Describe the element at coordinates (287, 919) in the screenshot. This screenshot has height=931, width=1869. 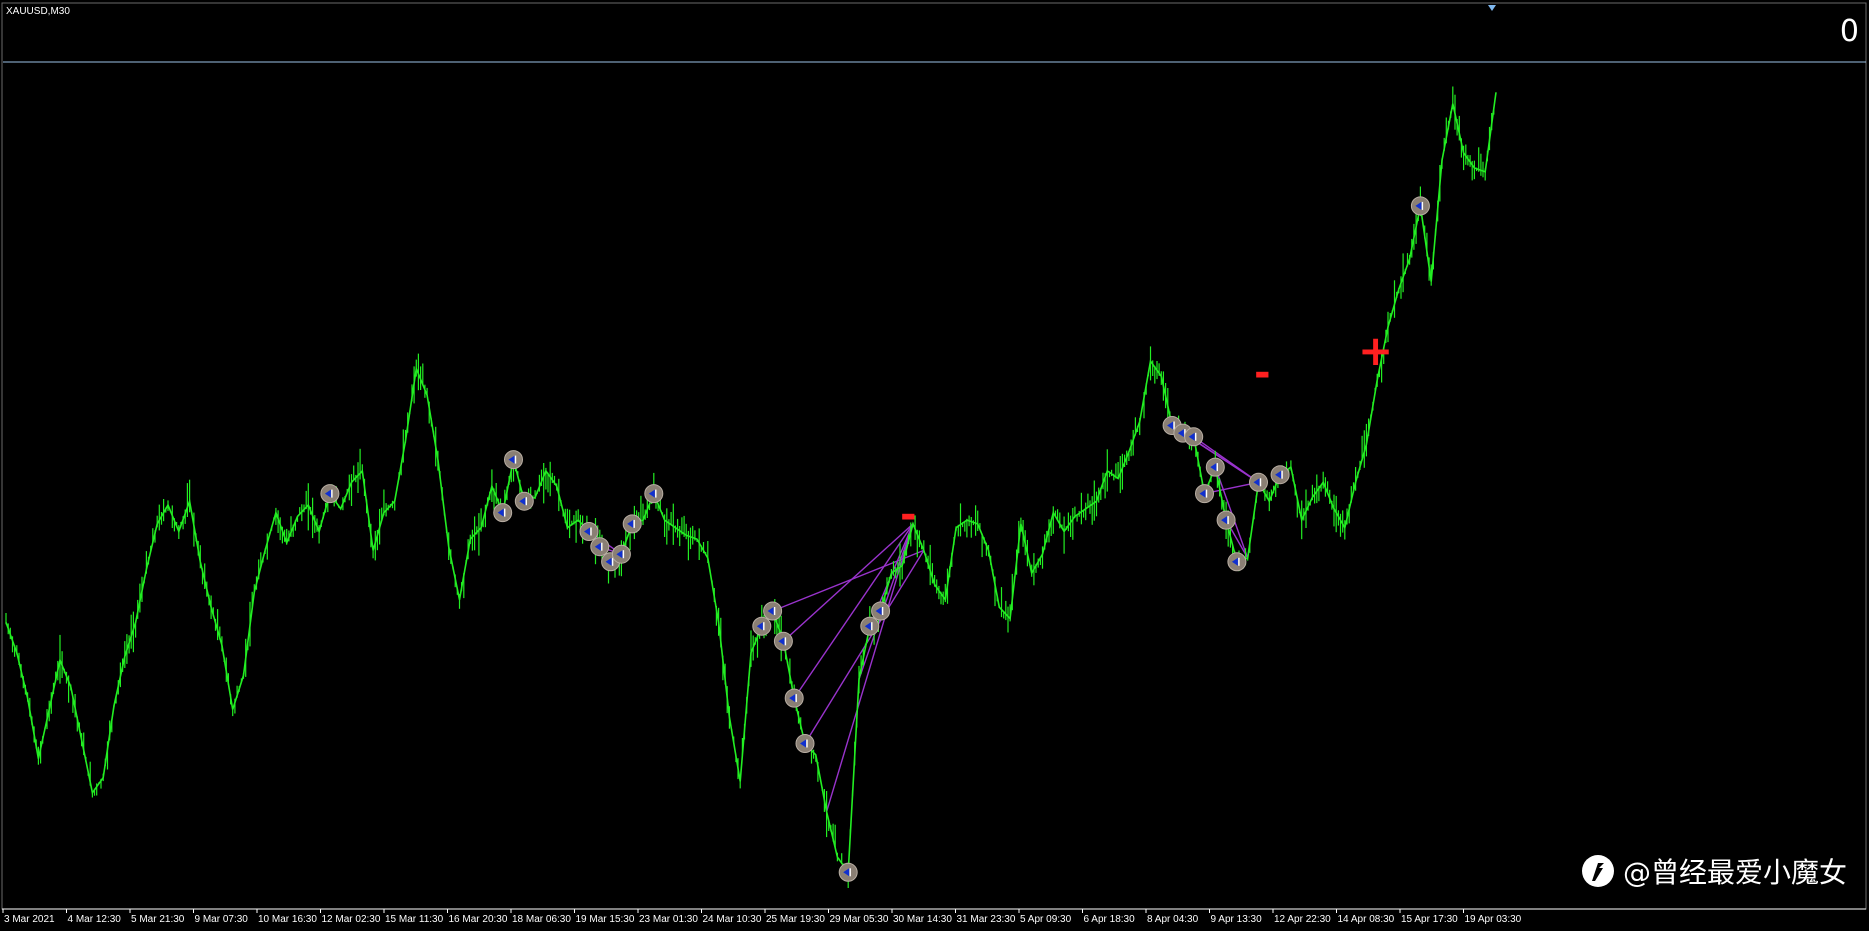
I see `x-tick-label: 10 Mar 16:30` at that location.